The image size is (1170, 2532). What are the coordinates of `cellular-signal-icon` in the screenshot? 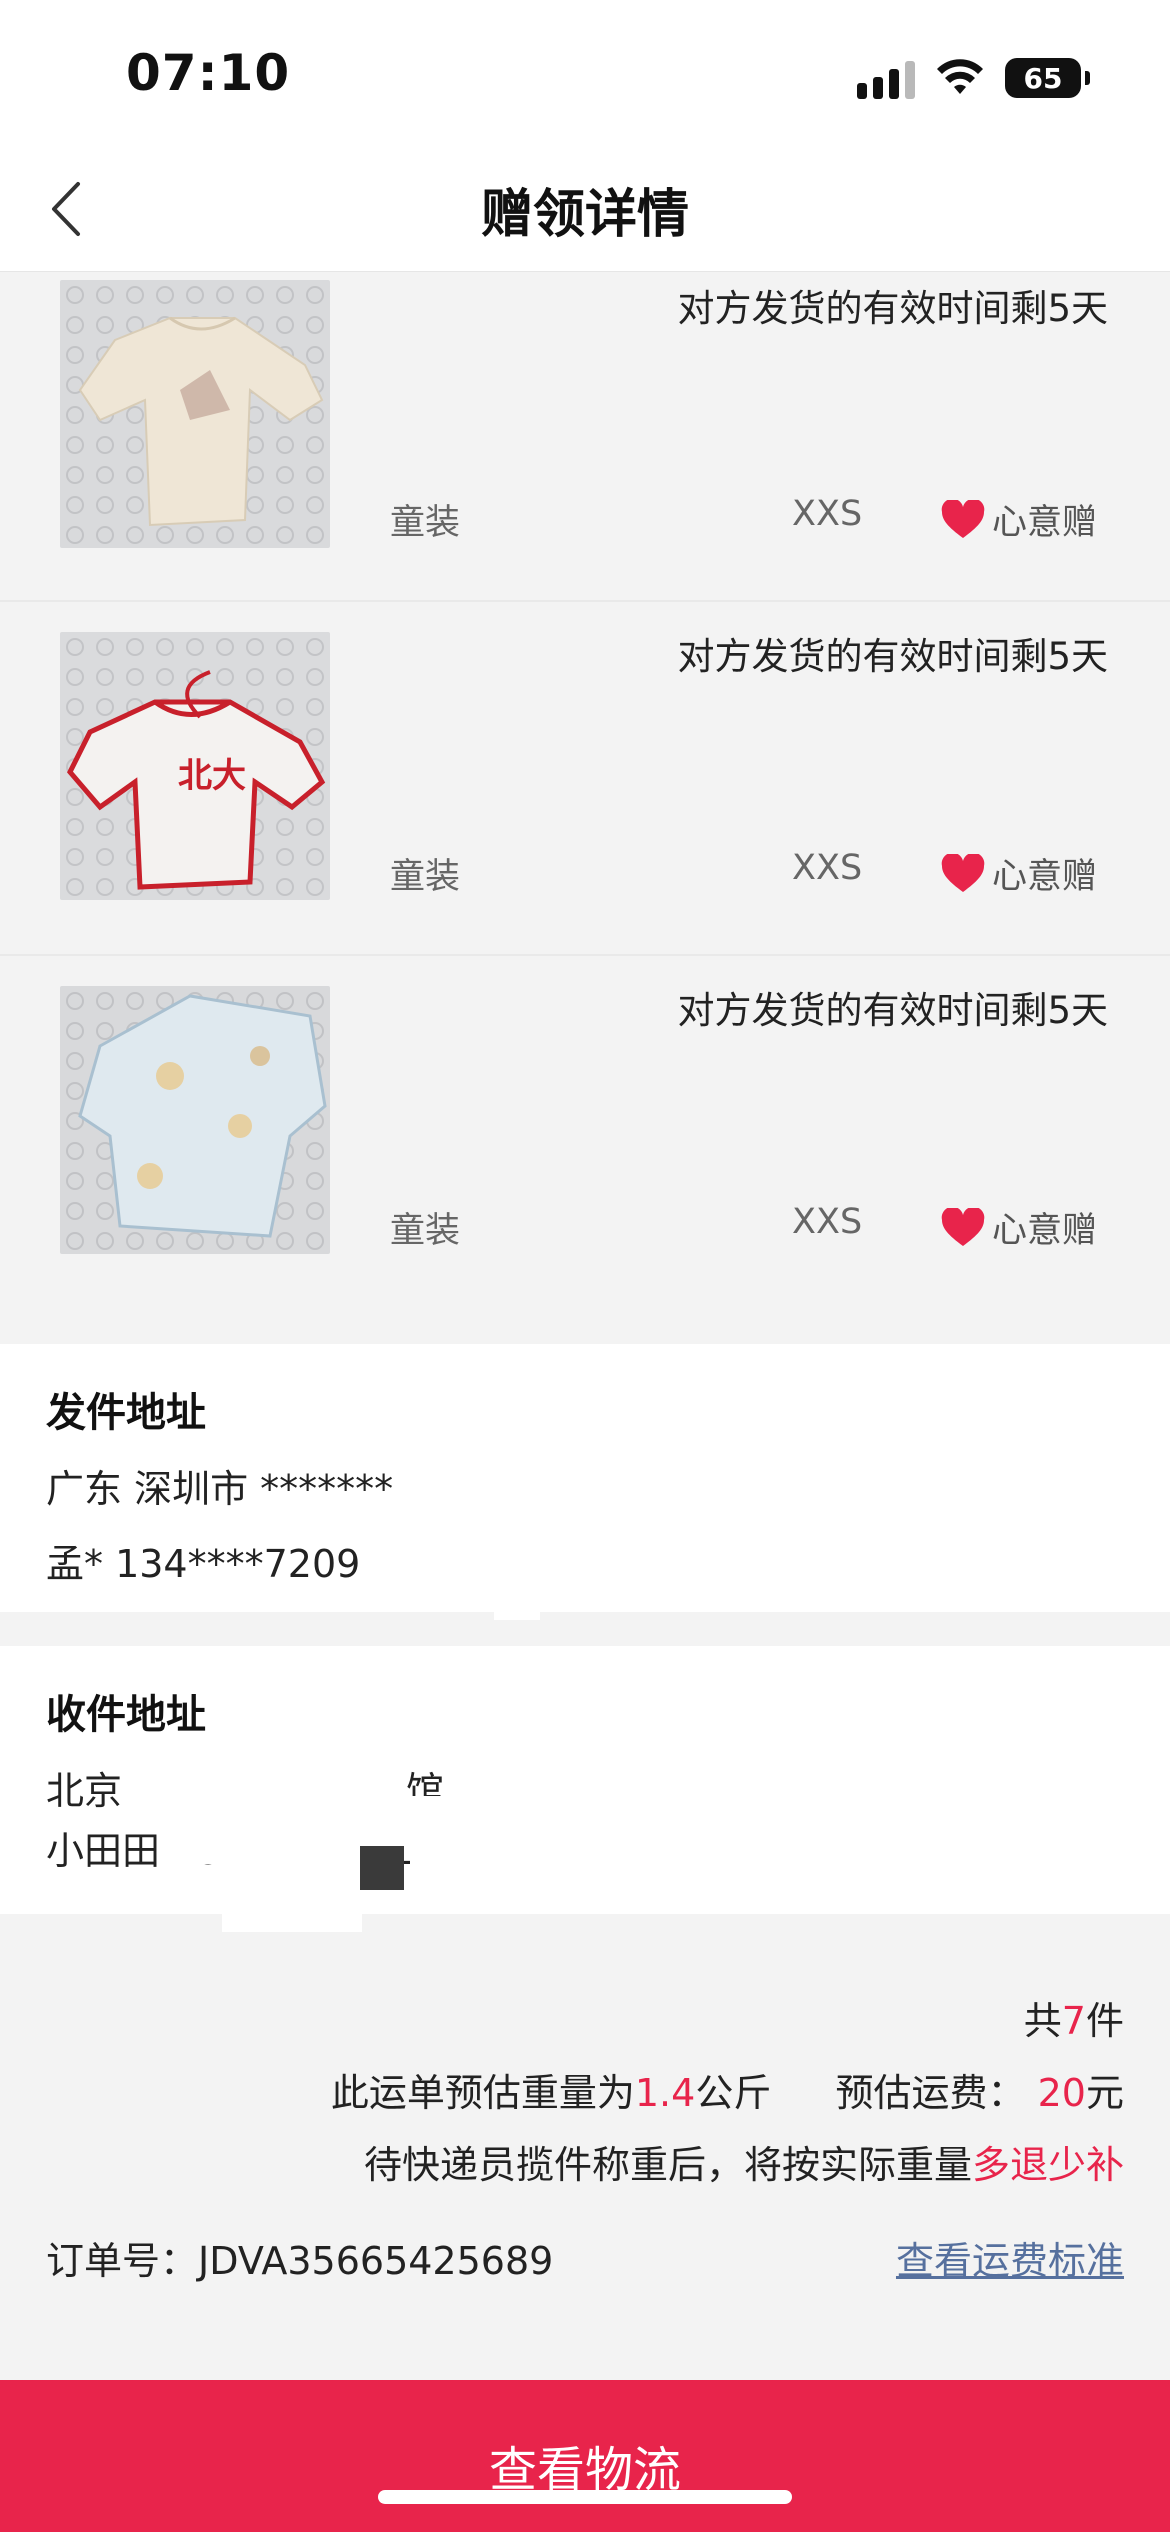 It's located at (886, 78).